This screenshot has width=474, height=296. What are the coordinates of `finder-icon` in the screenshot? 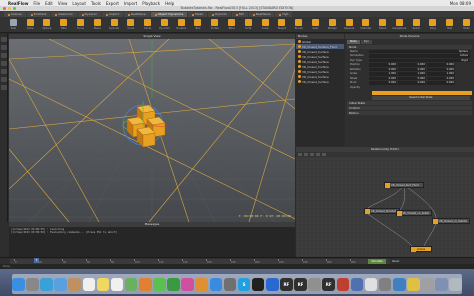 It's located at (18, 284).